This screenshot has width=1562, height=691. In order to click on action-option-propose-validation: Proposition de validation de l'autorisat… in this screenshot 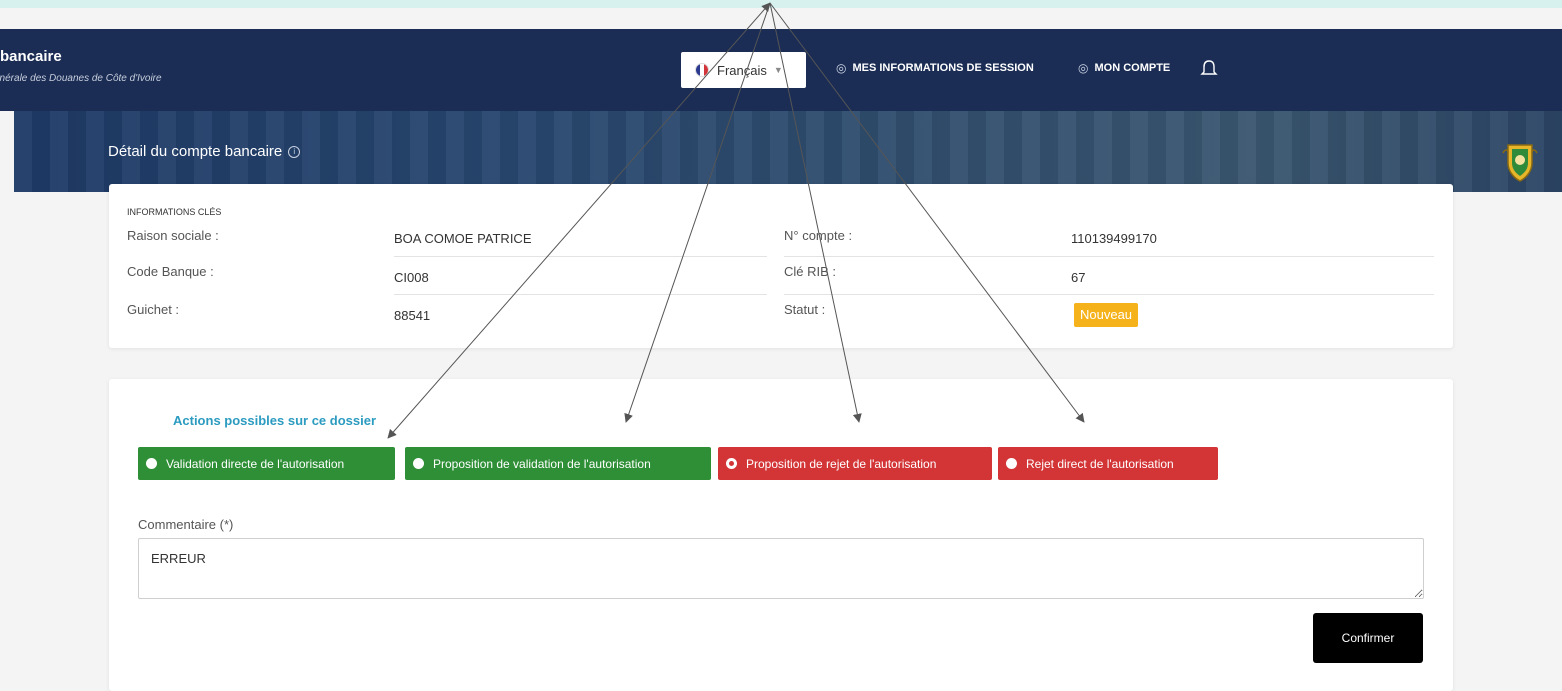, I will do `click(558, 463)`.